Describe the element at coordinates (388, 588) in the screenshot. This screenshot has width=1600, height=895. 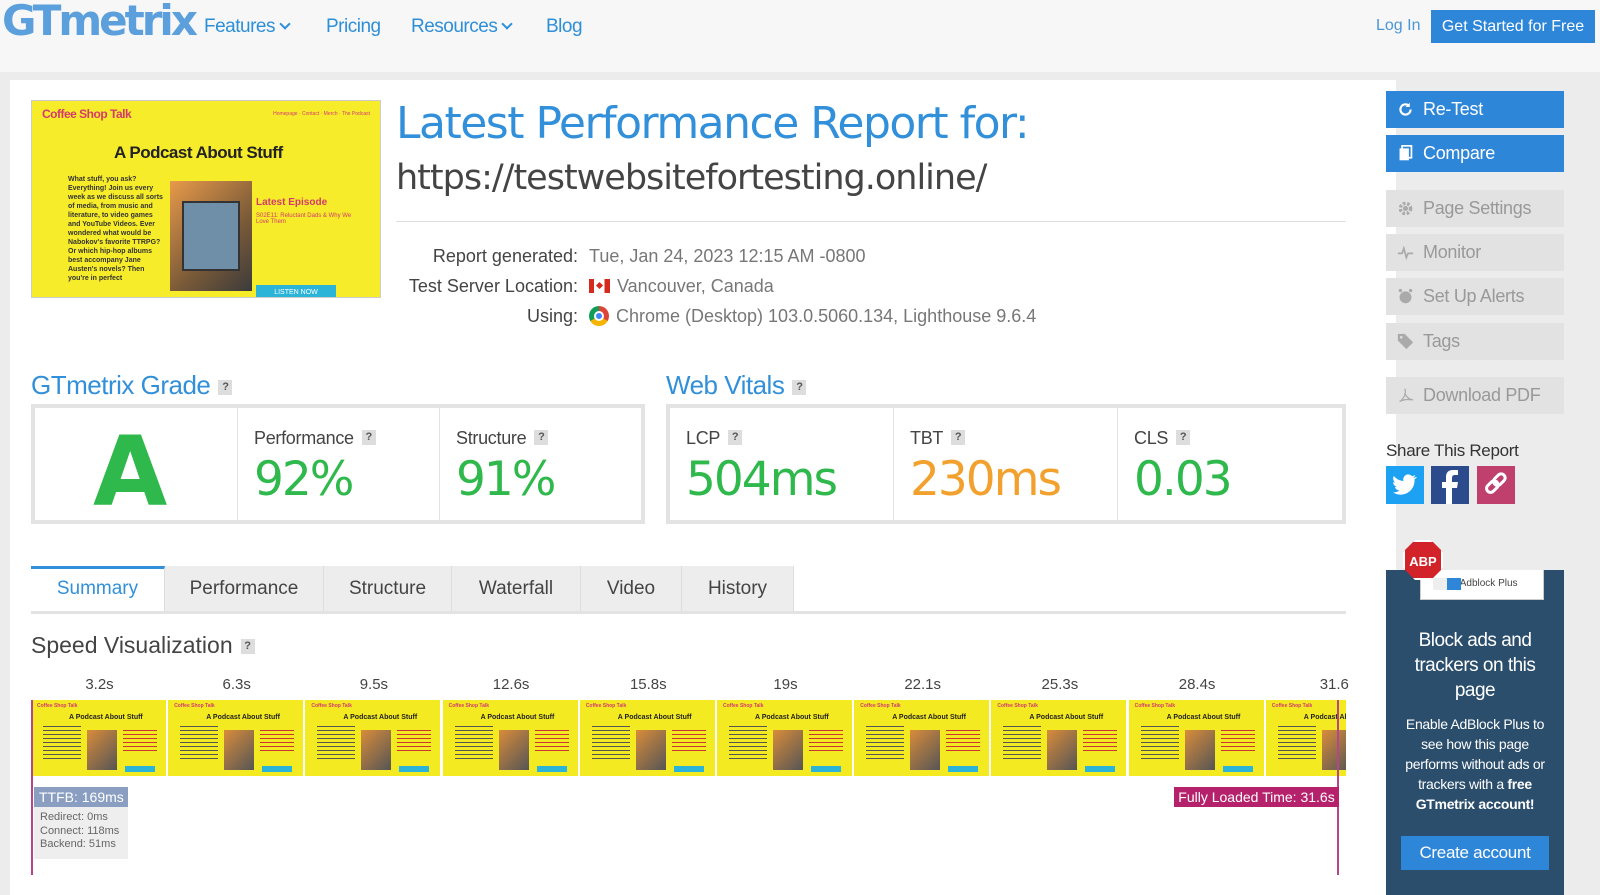
I see `tab-structure: Structure` at that location.